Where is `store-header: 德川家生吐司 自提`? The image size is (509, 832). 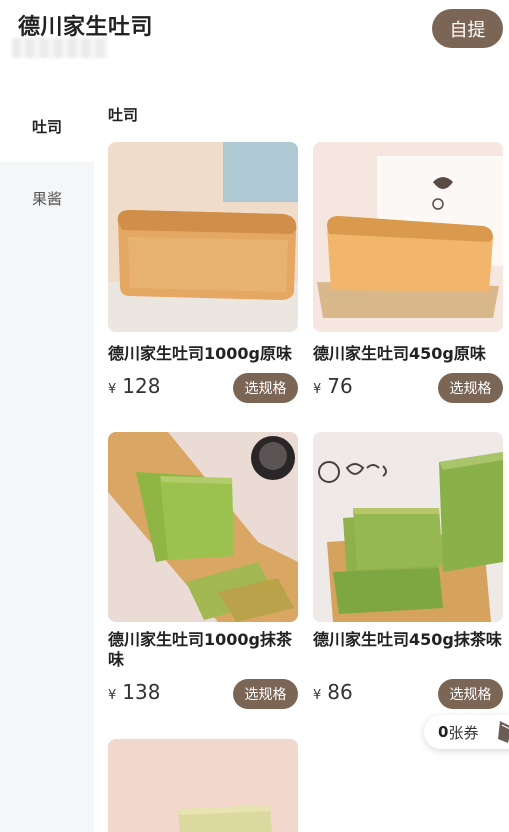
store-header: 德川家生吐司 自提 is located at coordinates (254, 45).